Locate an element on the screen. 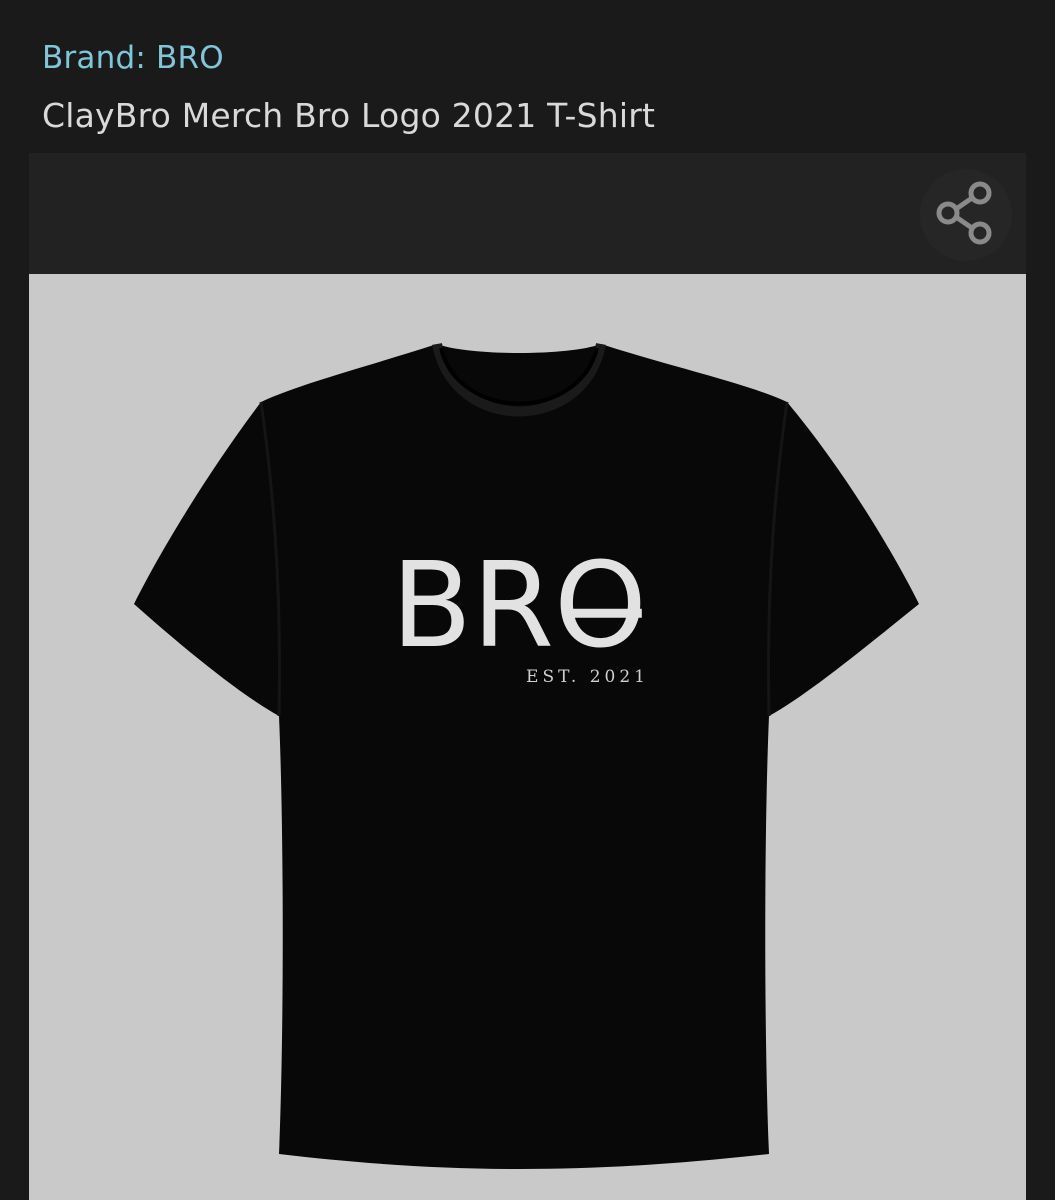 The width and height of the screenshot is (1055, 1200). print-subtext: EST. 2021 is located at coordinates (587, 677).